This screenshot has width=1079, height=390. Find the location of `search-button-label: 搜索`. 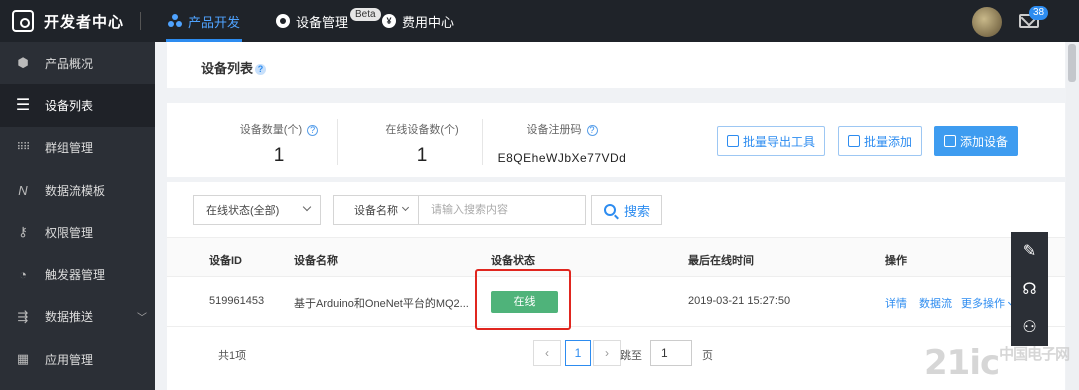

search-button-label: 搜索 is located at coordinates (637, 211).